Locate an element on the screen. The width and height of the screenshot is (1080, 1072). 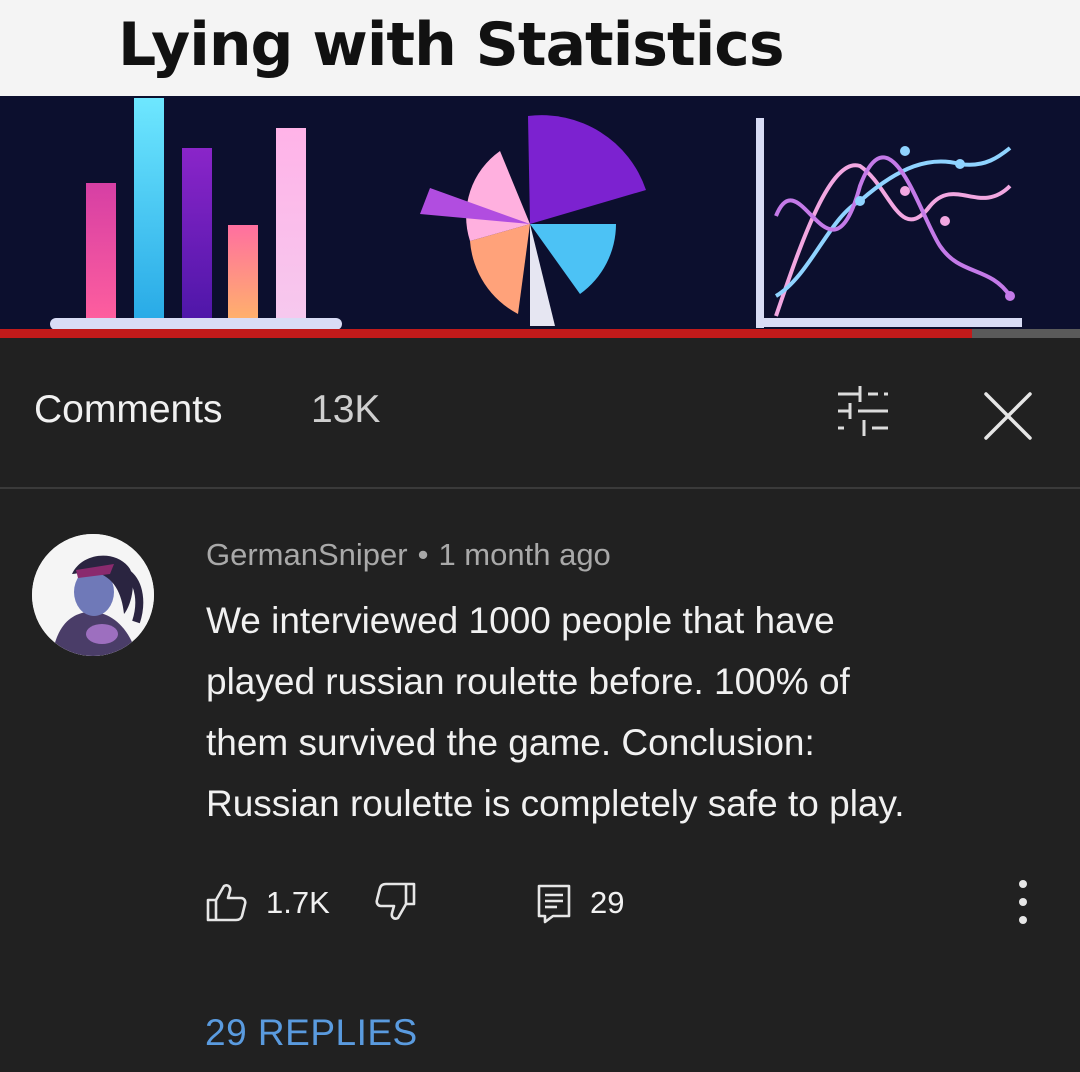
thumbnail-title-banner: Lying with Statistics is located at coordinates (540, 48).